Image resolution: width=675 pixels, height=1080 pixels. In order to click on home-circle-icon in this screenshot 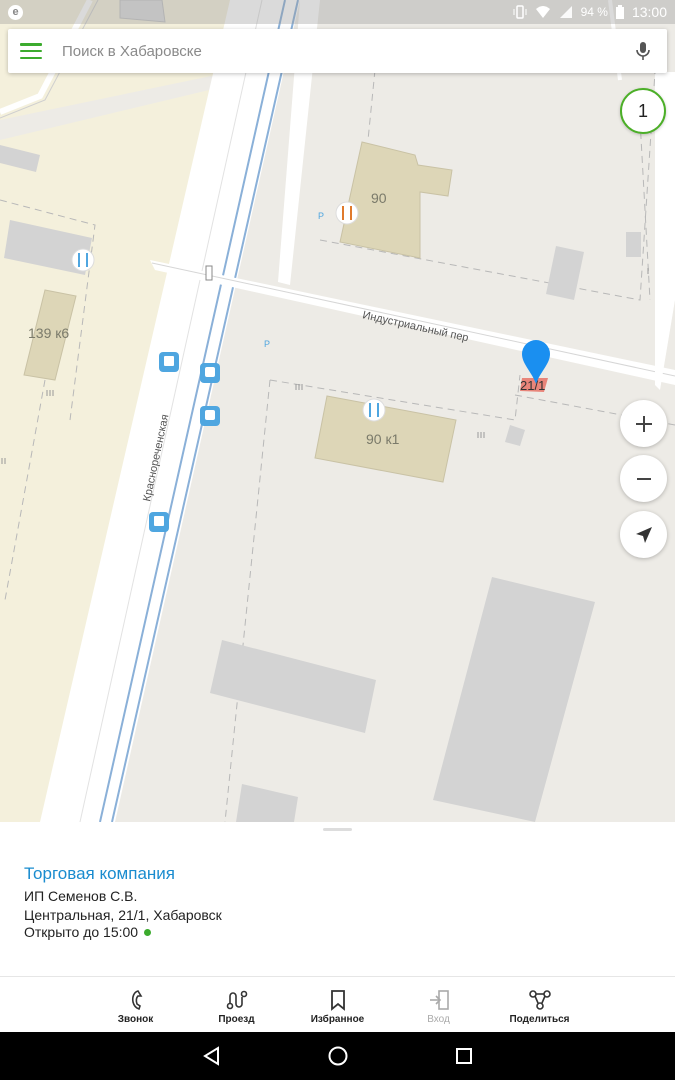, I will do `click(337, 1056)`.